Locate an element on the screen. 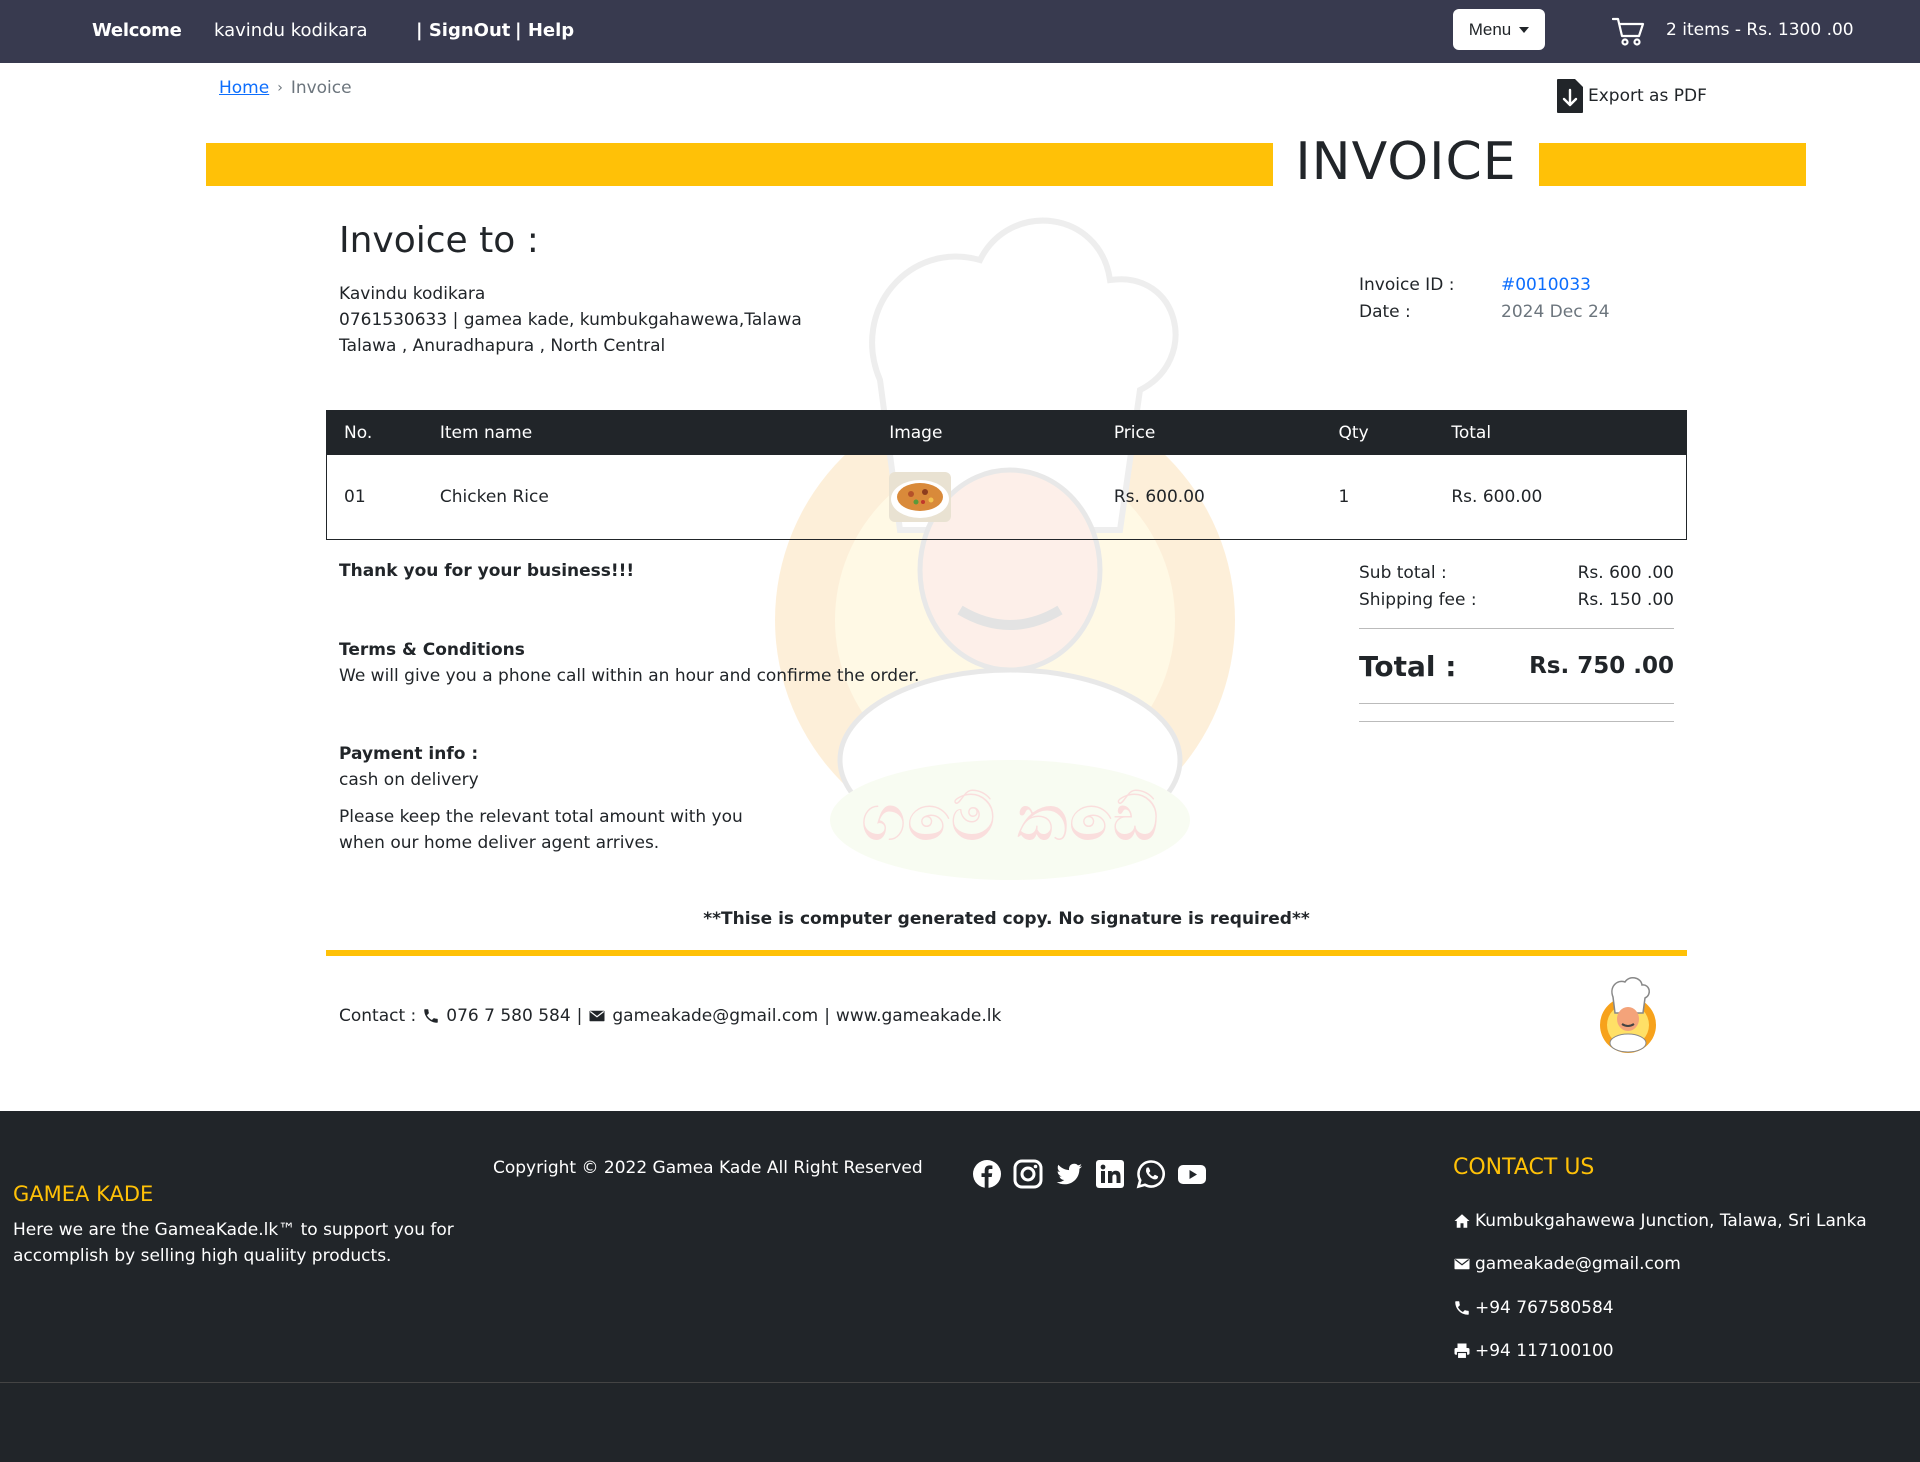  customer-address-line2: Talawa , Anuradhapura , North Central is located at coordinates (502, 346).